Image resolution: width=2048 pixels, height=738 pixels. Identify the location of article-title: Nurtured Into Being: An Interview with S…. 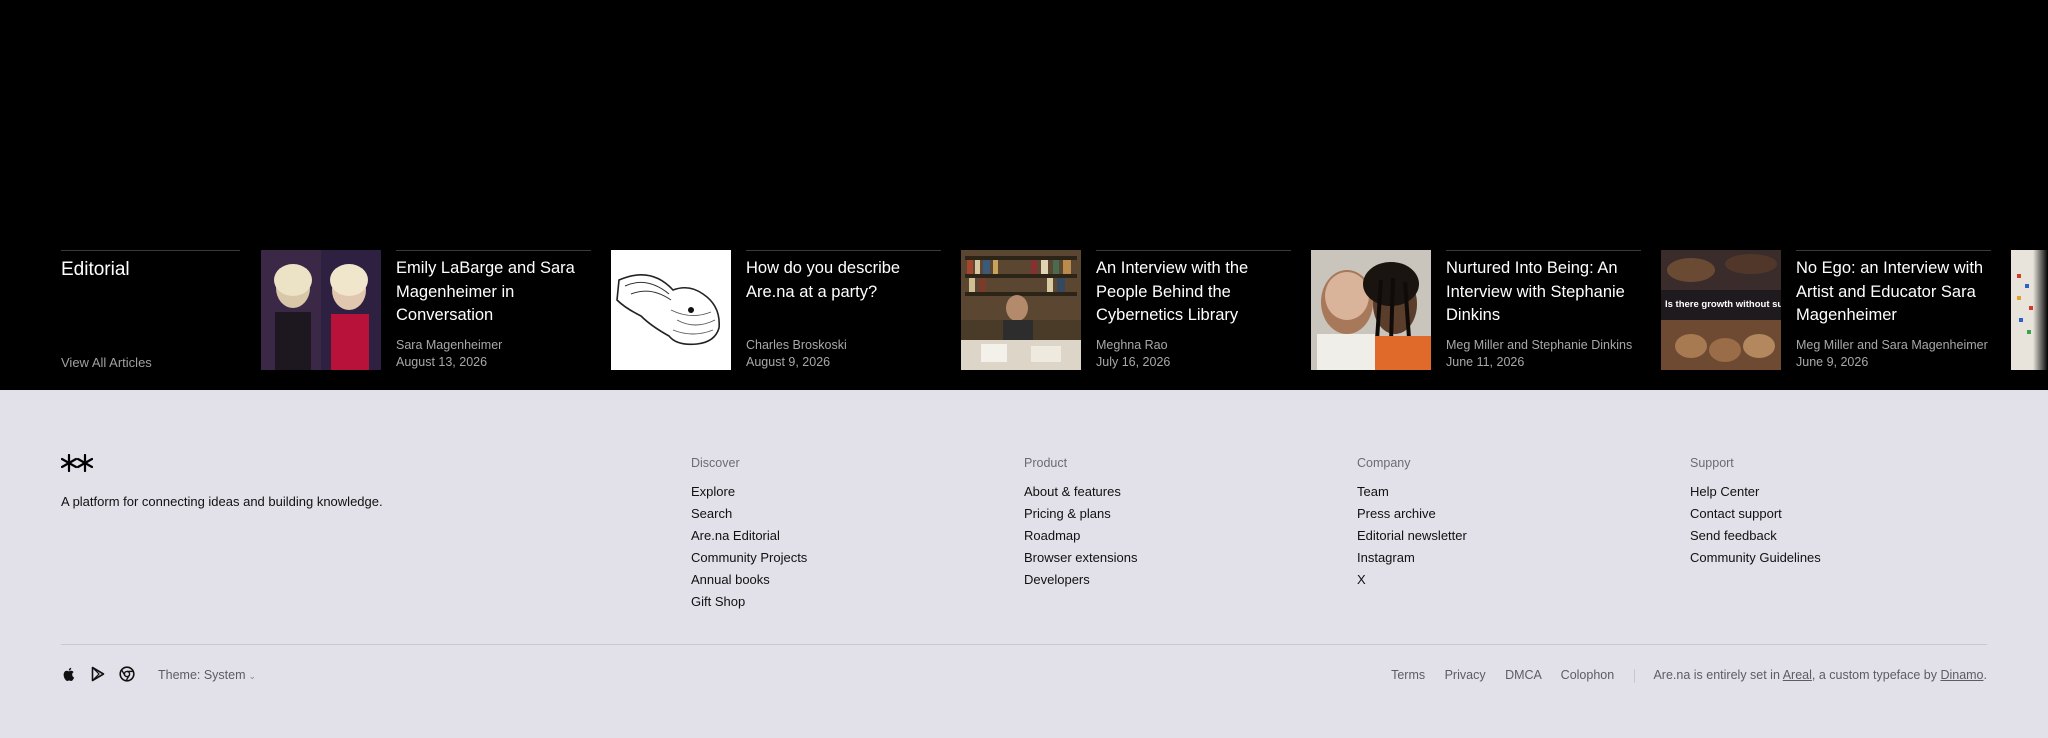
(1543, 292).